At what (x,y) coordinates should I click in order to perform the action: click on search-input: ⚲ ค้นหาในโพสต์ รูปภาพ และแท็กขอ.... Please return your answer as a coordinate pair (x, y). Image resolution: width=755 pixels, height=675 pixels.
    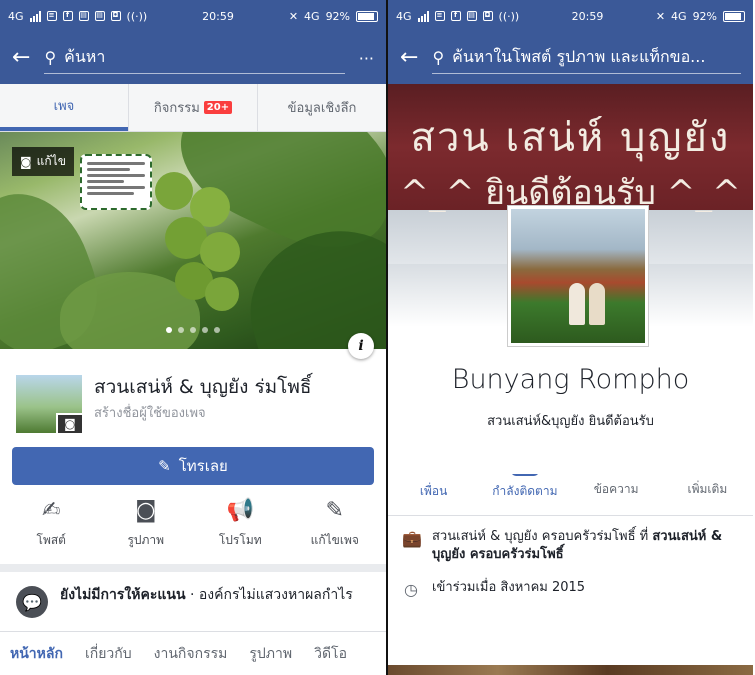
    Looking at the image, I should click on (586, 58).